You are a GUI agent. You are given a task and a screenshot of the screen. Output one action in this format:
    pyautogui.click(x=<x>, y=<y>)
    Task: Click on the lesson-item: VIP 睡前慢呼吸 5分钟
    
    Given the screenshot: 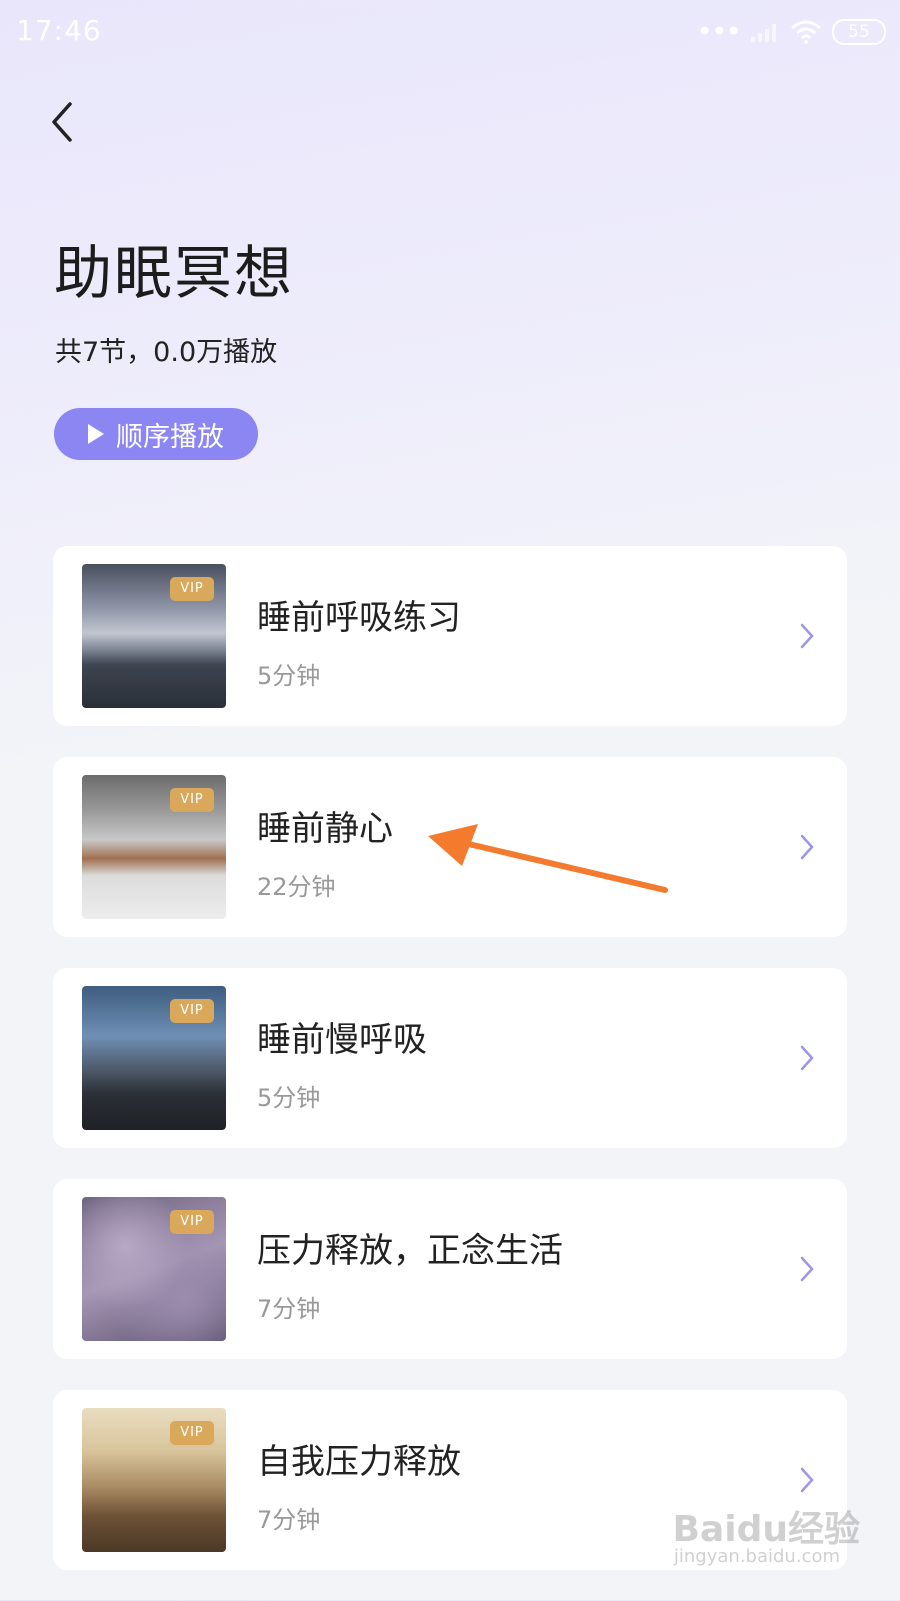 What is the action you would take?
    pyautogui.click(x=450, y=1058)
    